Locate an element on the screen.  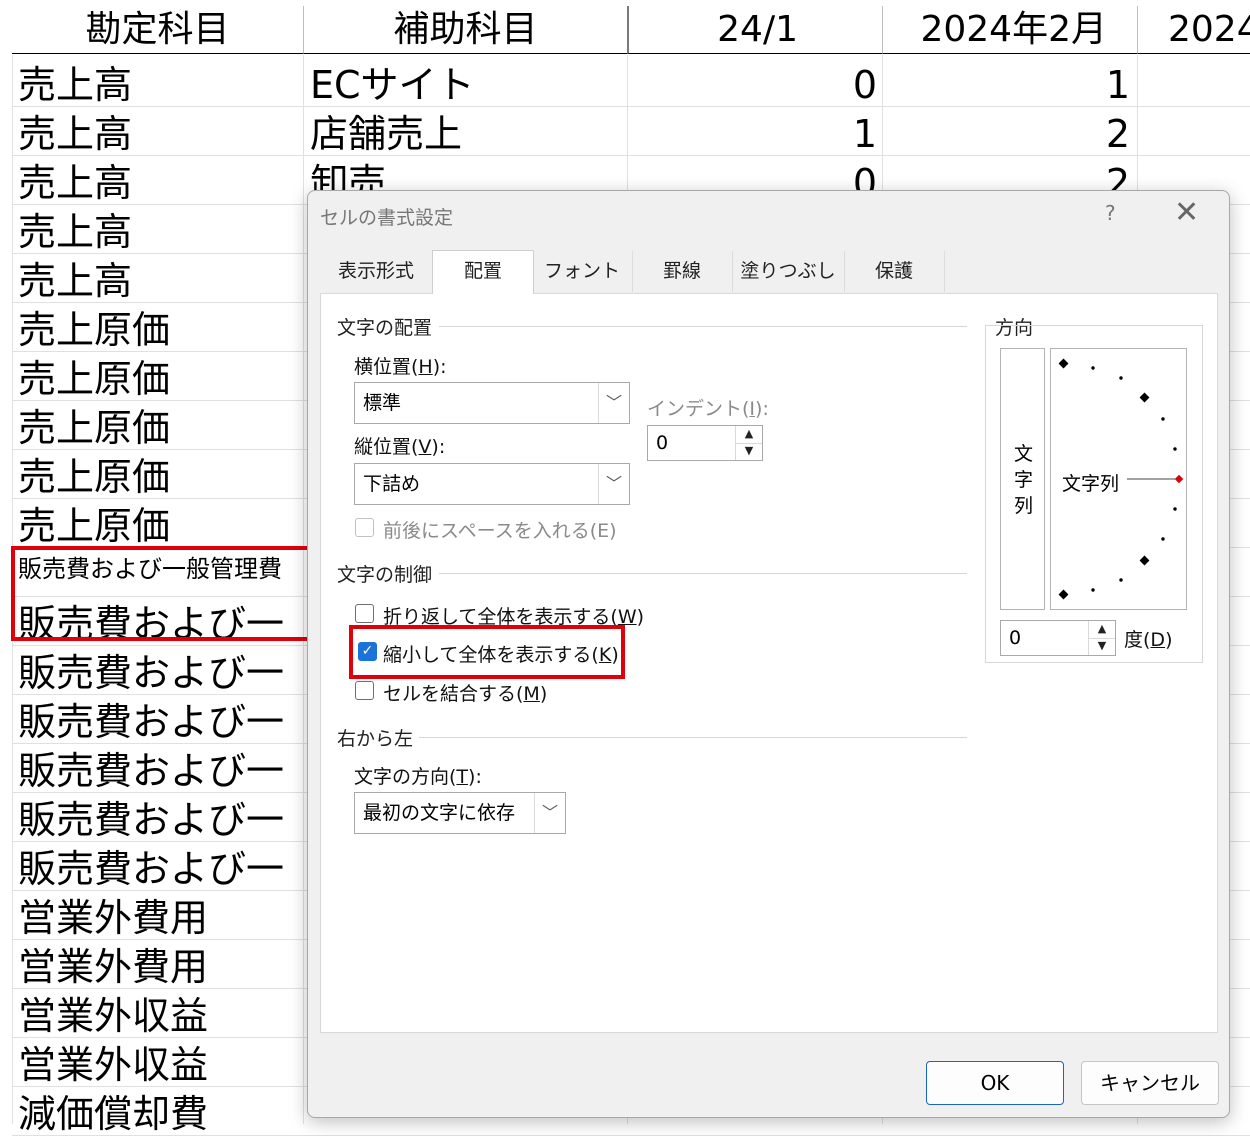
vertical-label: 縦位置(V): is located at coordinates (400, 447).